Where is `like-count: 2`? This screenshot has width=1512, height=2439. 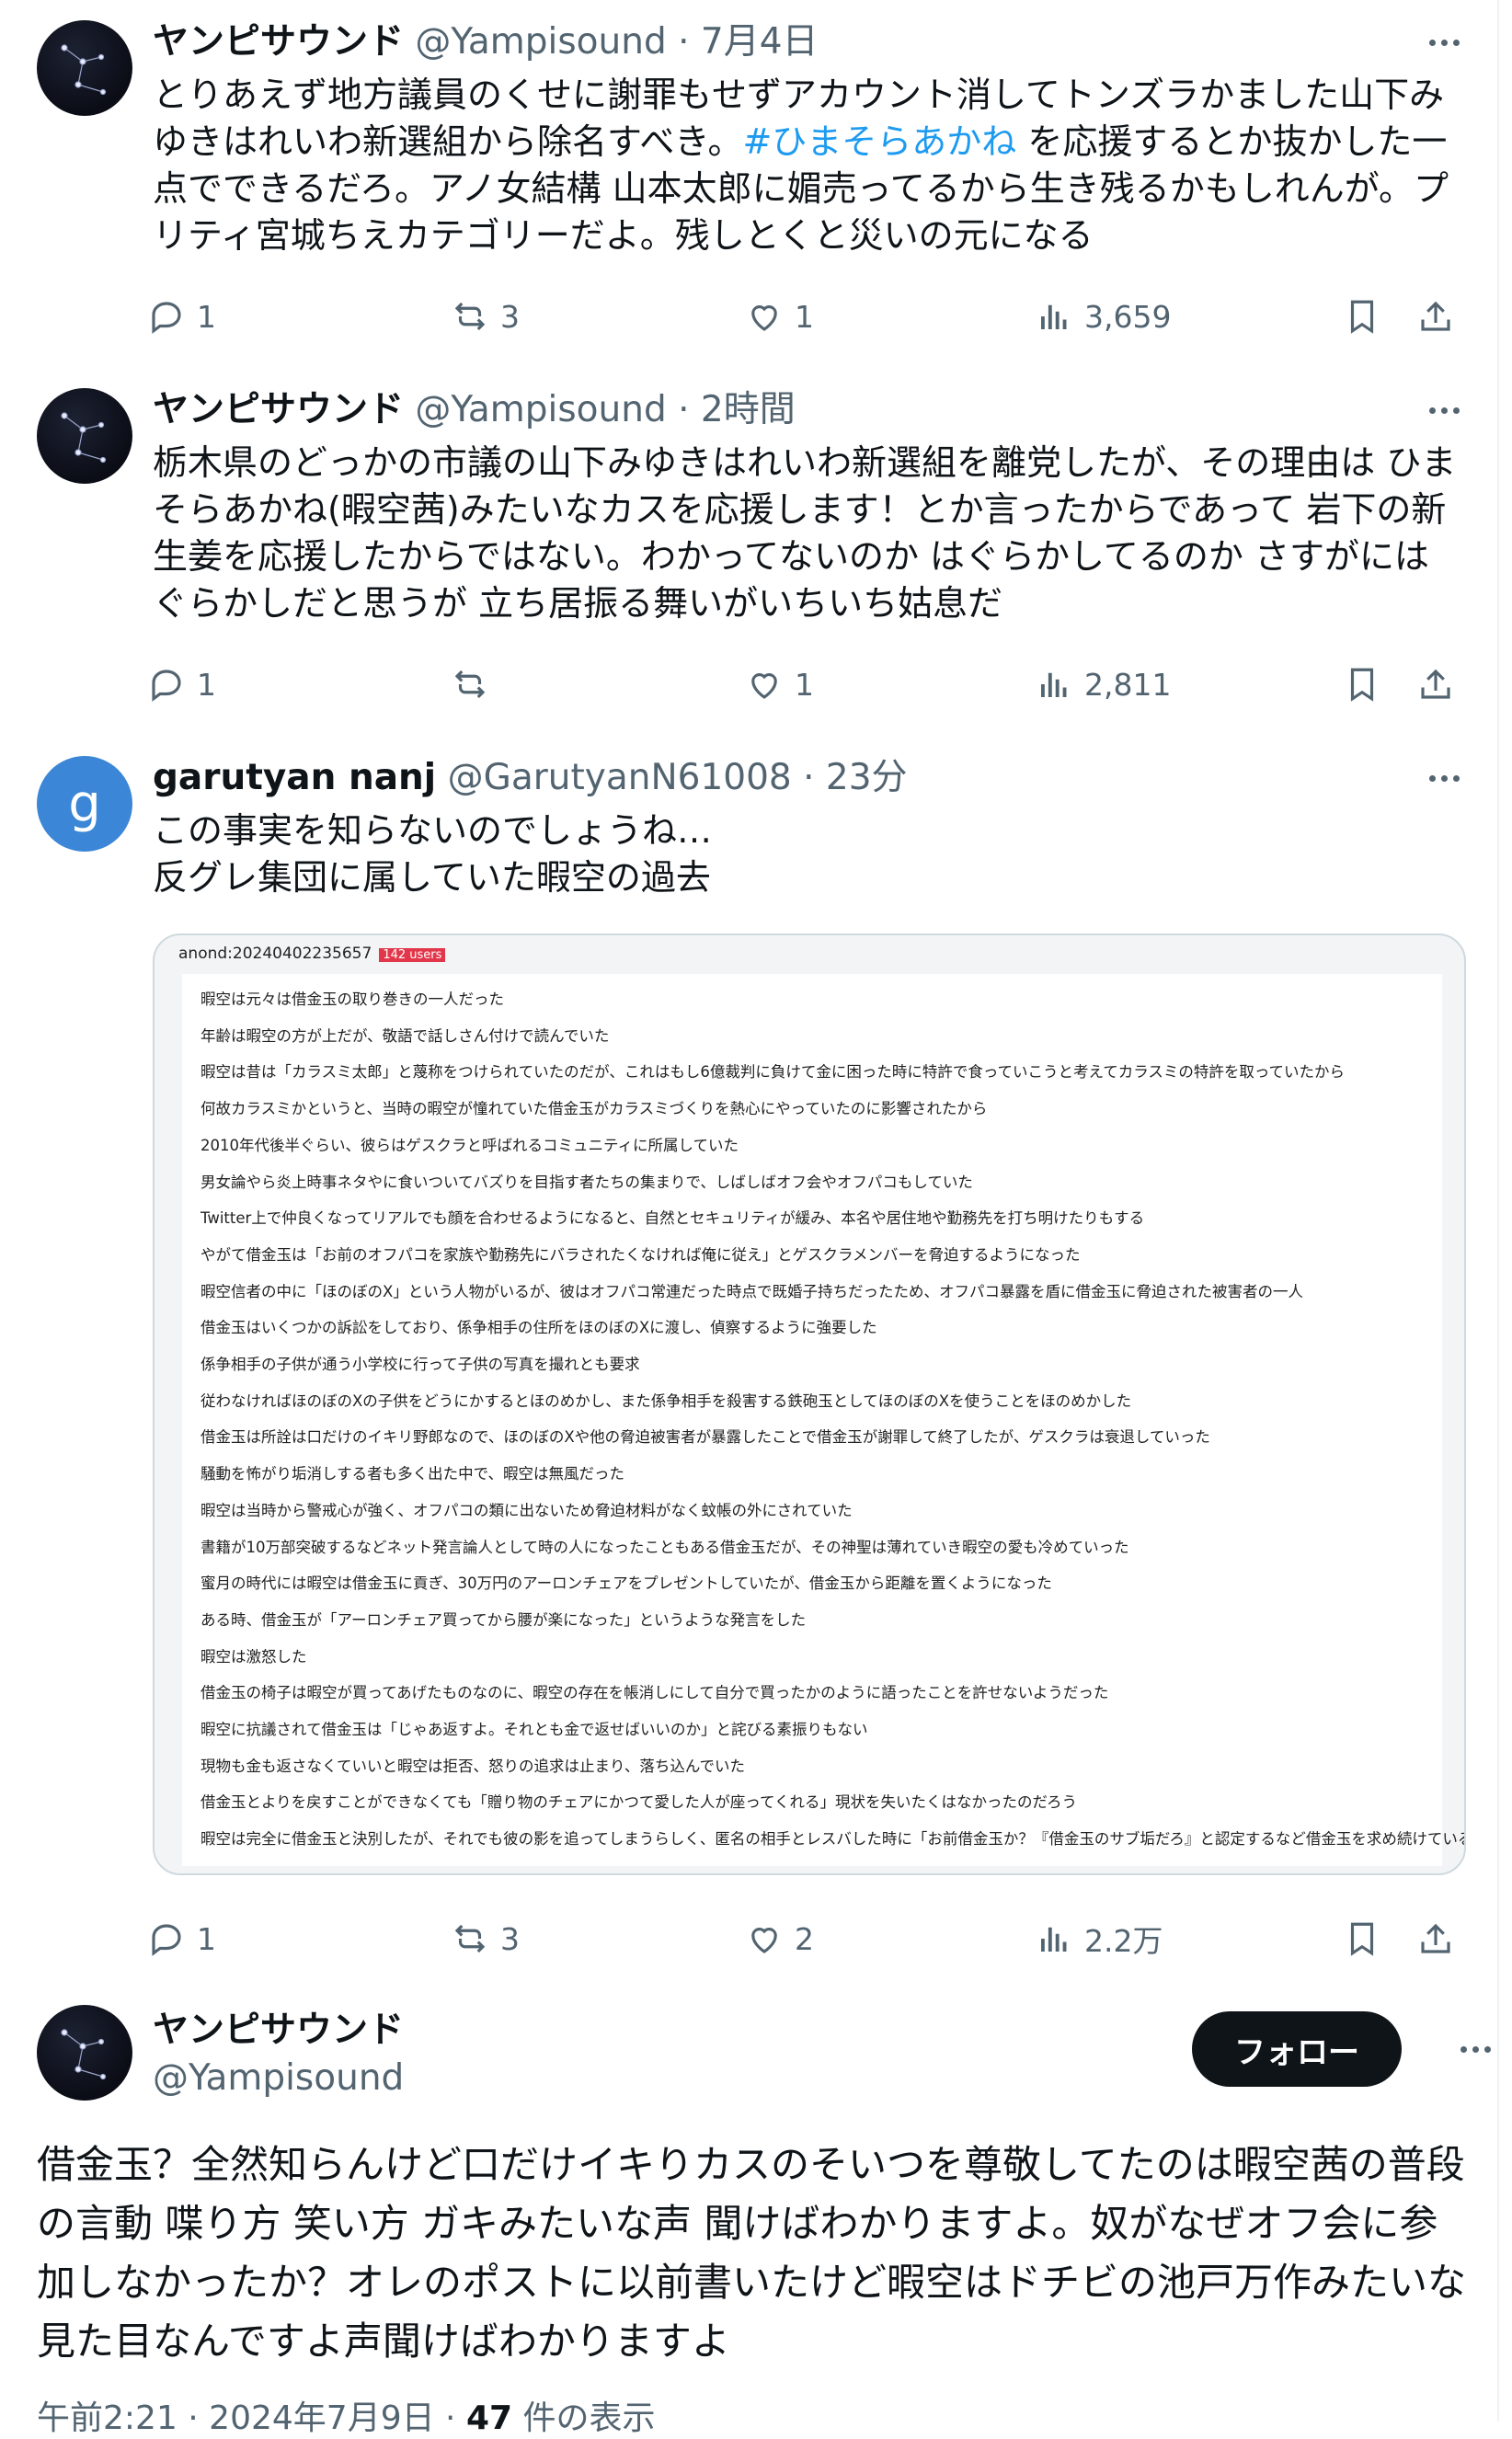 like-count: 2 is located at coordinates (804, 1938).